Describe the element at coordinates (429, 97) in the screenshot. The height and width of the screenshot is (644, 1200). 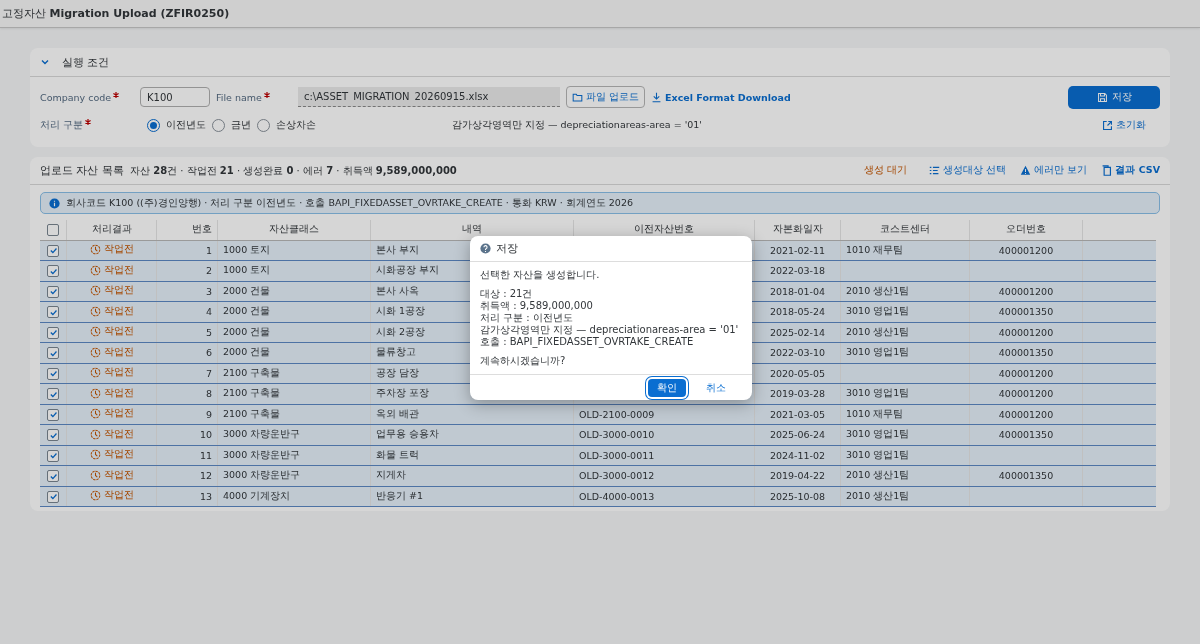
I see `file-name-field: c:\ASSET_MIGRATION_20260915.xlsx` at that location.